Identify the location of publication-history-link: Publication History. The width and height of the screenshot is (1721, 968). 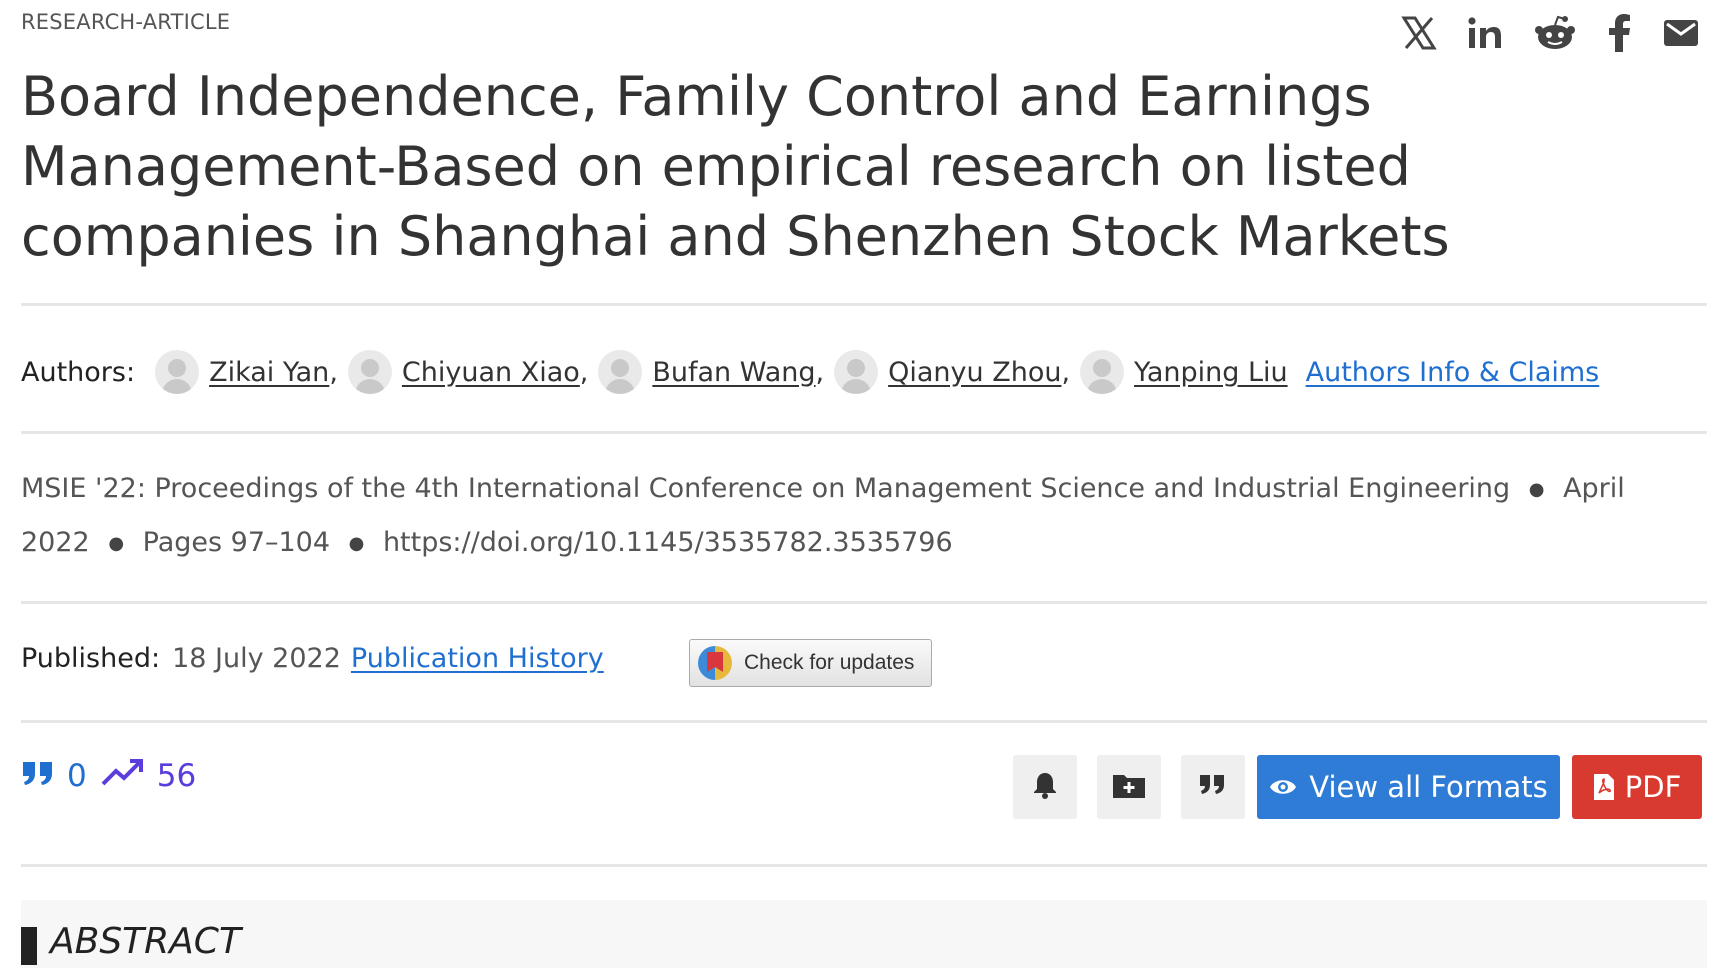
(477, 658).